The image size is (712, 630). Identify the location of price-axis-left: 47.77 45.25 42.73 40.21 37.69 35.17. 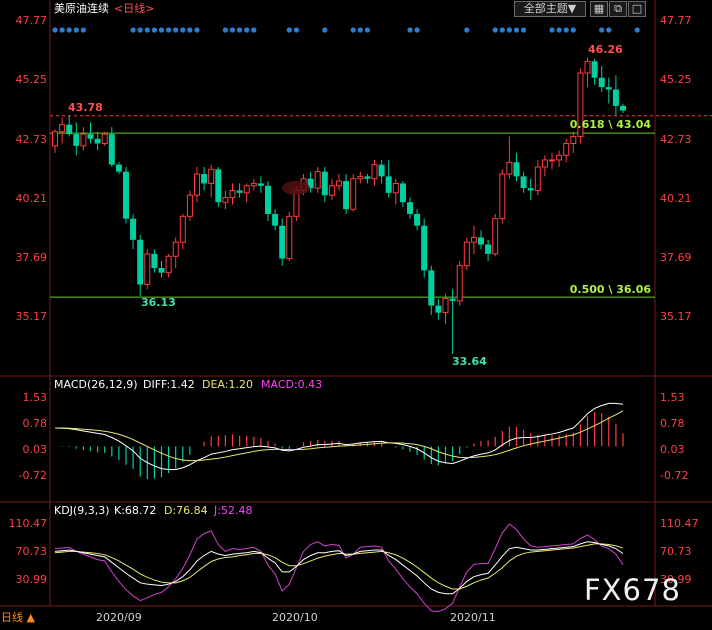
(32, 168).